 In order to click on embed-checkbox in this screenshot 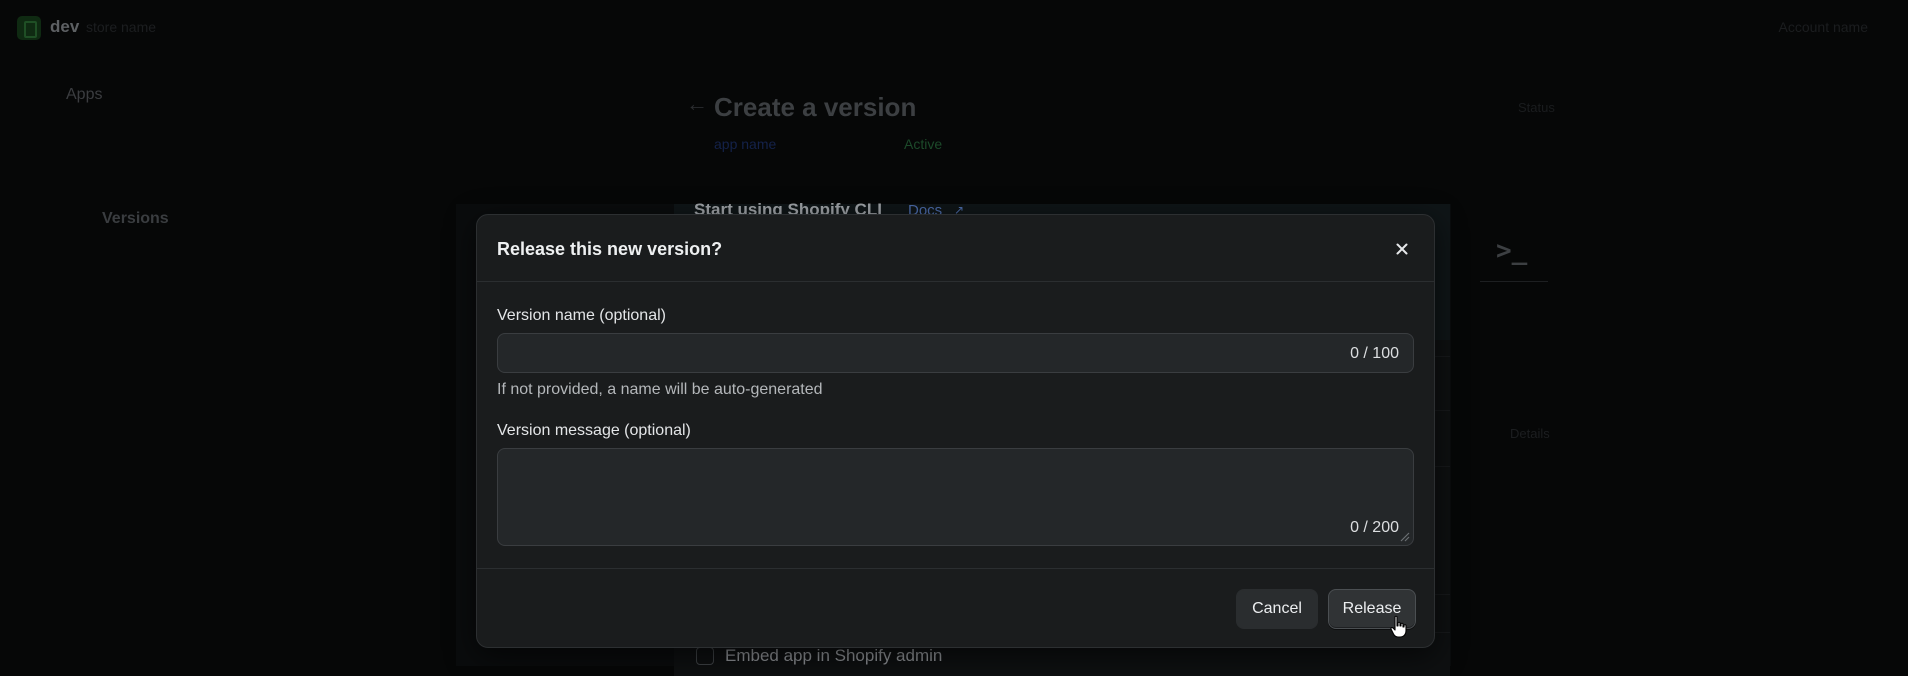, I will do `click(705, 656)`.